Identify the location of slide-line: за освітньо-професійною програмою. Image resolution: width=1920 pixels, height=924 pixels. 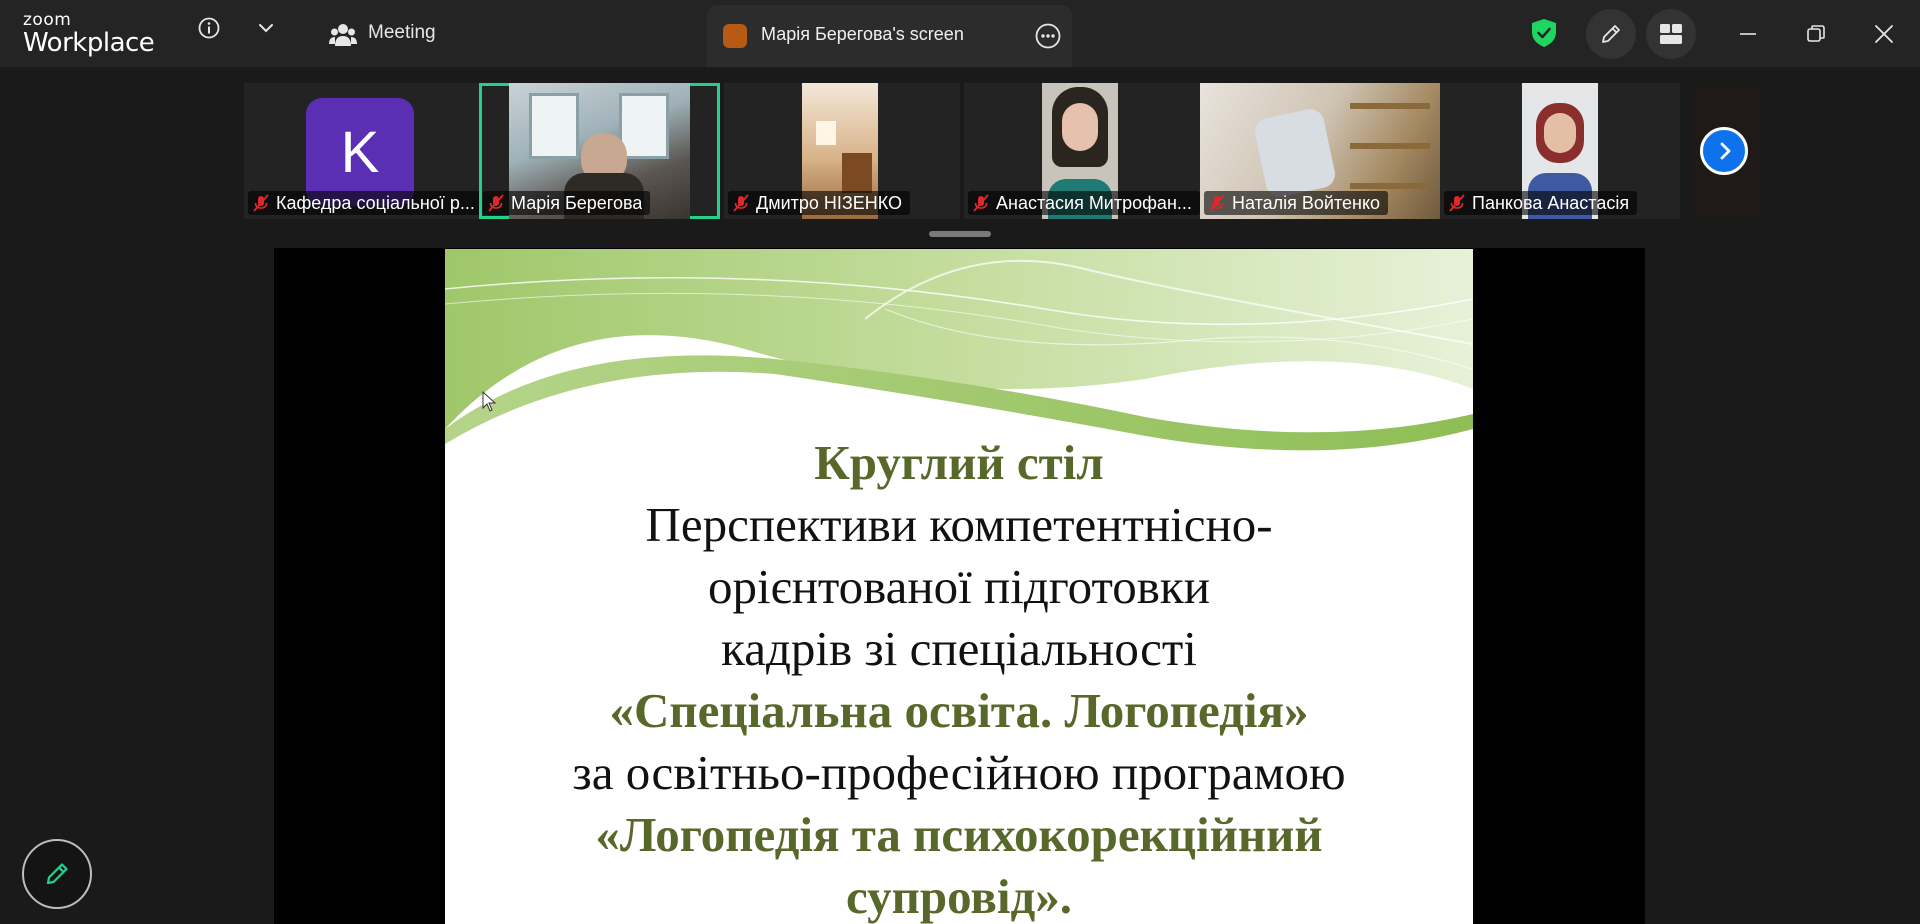
(959, 772).